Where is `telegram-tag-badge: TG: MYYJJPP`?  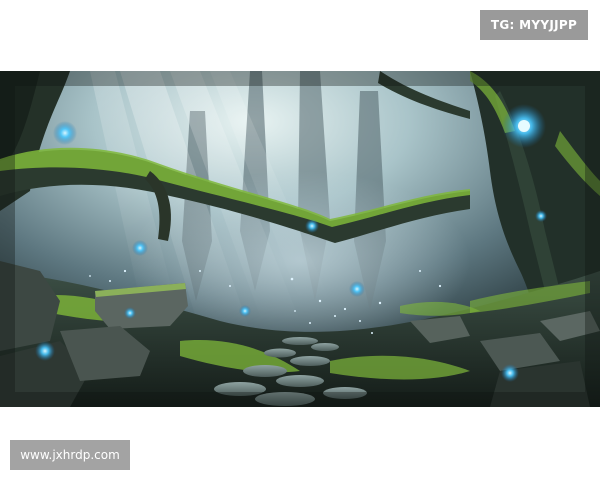
telegram-tag-badge: TG: MYYJJPP is located at coordinates (534, 25).